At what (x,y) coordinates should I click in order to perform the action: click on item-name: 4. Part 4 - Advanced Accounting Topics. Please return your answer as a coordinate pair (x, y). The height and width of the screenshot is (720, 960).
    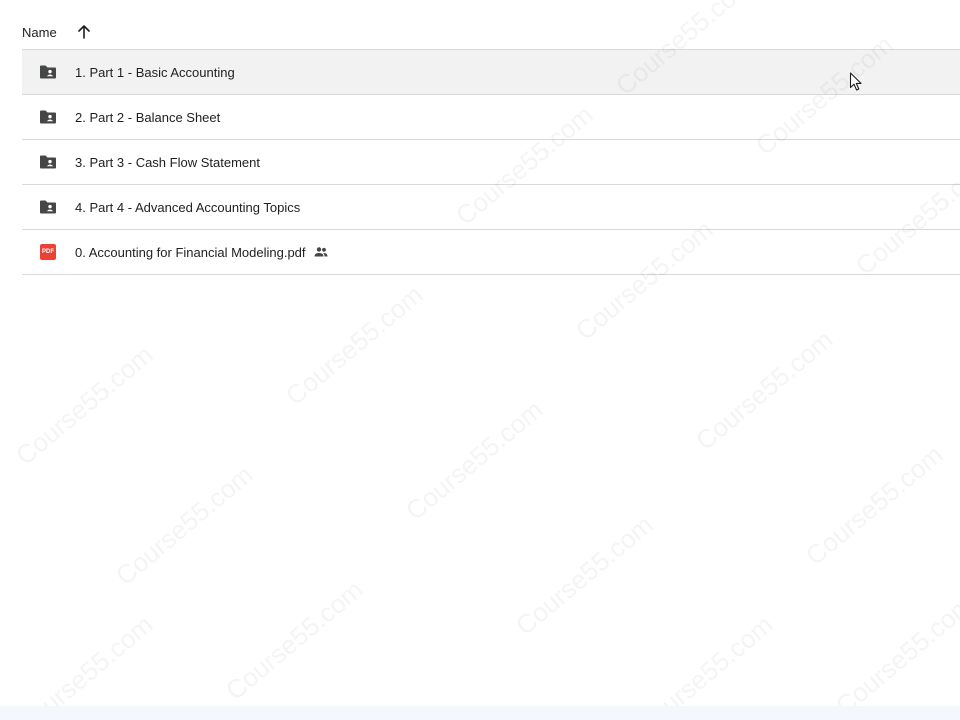
    Looking at the image, I should click on (188, 207).